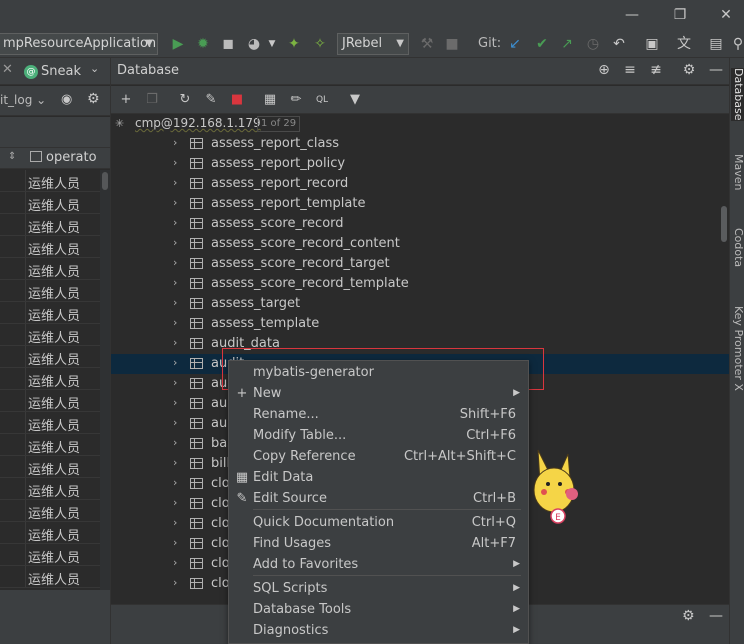 The image size is (744, 644). I want to click on rollback-icon: ↶, so click(619, 44).